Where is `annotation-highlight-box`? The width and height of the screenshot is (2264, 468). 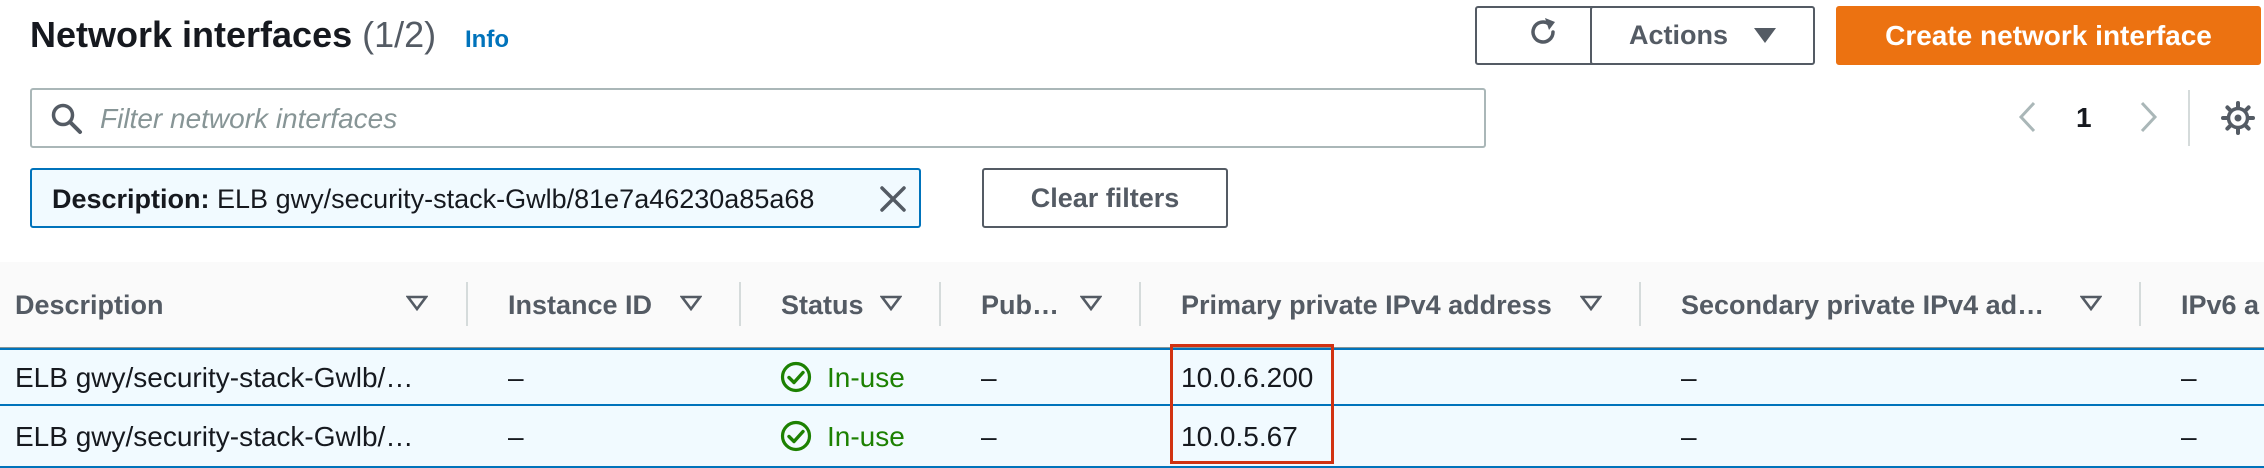
annotation-highlight-box is located at coordinates (1252, 404).